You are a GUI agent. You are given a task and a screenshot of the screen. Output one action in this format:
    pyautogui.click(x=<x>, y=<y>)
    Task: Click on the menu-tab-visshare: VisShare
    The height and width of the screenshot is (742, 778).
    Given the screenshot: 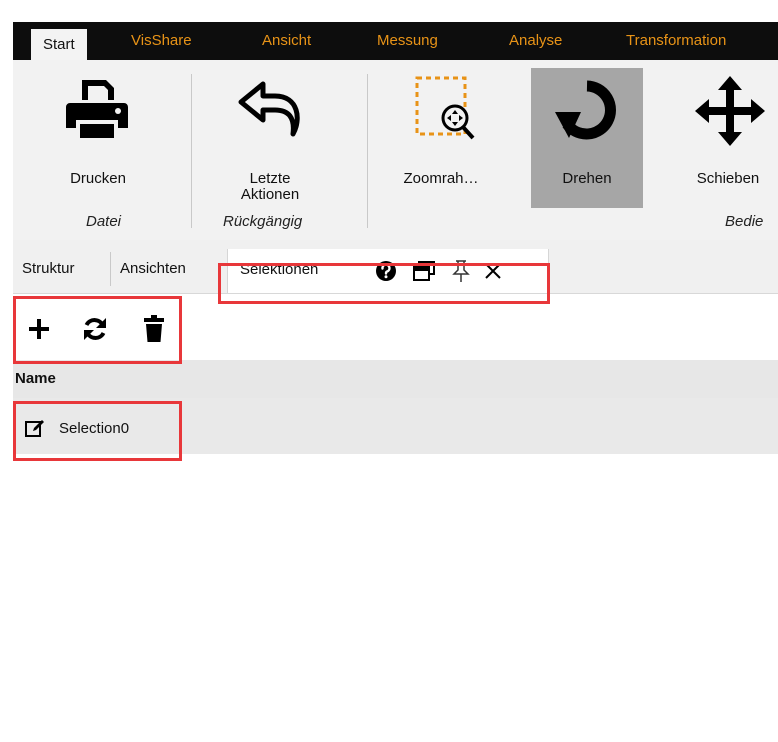 What is the action you would take?
    pyautogui.click(x=161, y=41)
    